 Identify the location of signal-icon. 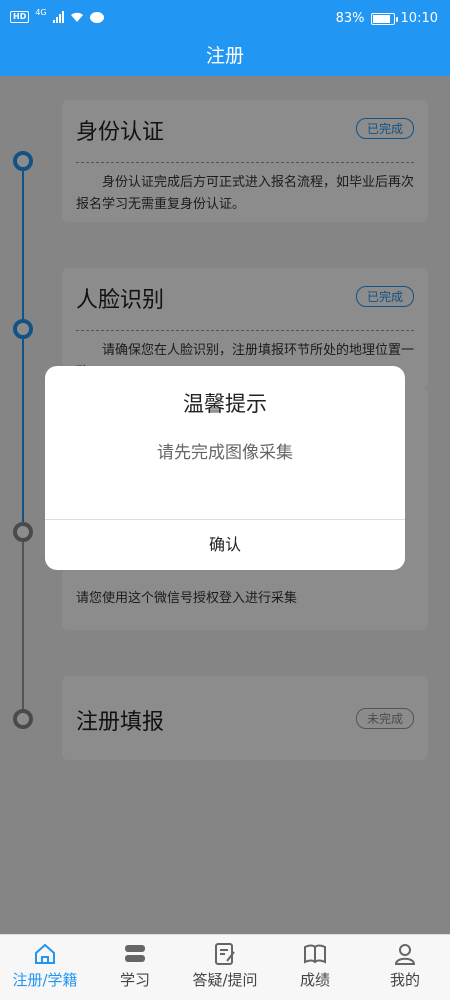
(58, 17).